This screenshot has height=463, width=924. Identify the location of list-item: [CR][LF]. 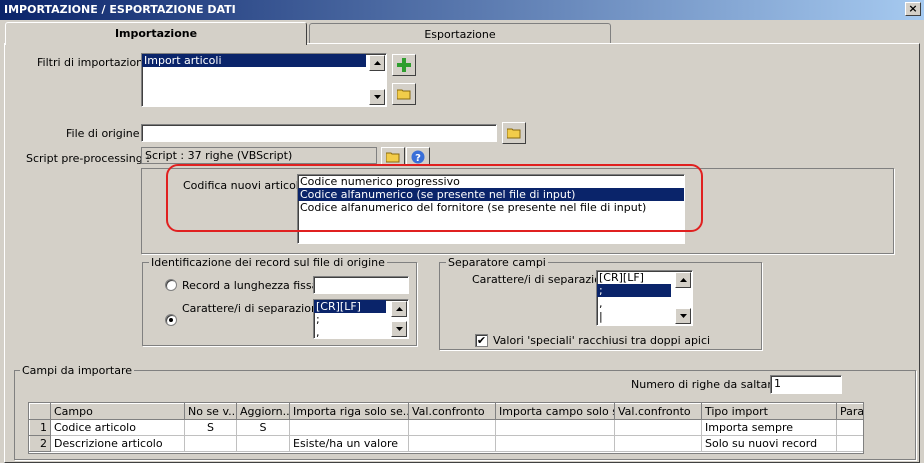
(350, 306).